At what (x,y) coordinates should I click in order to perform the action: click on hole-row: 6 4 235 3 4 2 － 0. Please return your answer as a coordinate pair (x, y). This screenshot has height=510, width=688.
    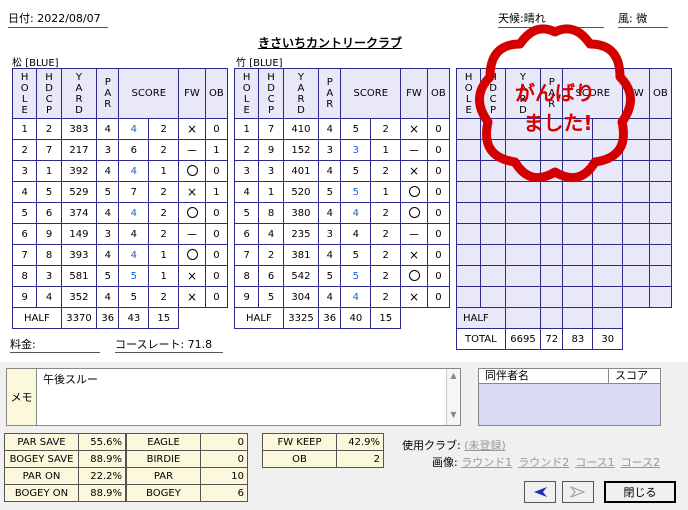
    Looking at the image, I should click on (342, 234).